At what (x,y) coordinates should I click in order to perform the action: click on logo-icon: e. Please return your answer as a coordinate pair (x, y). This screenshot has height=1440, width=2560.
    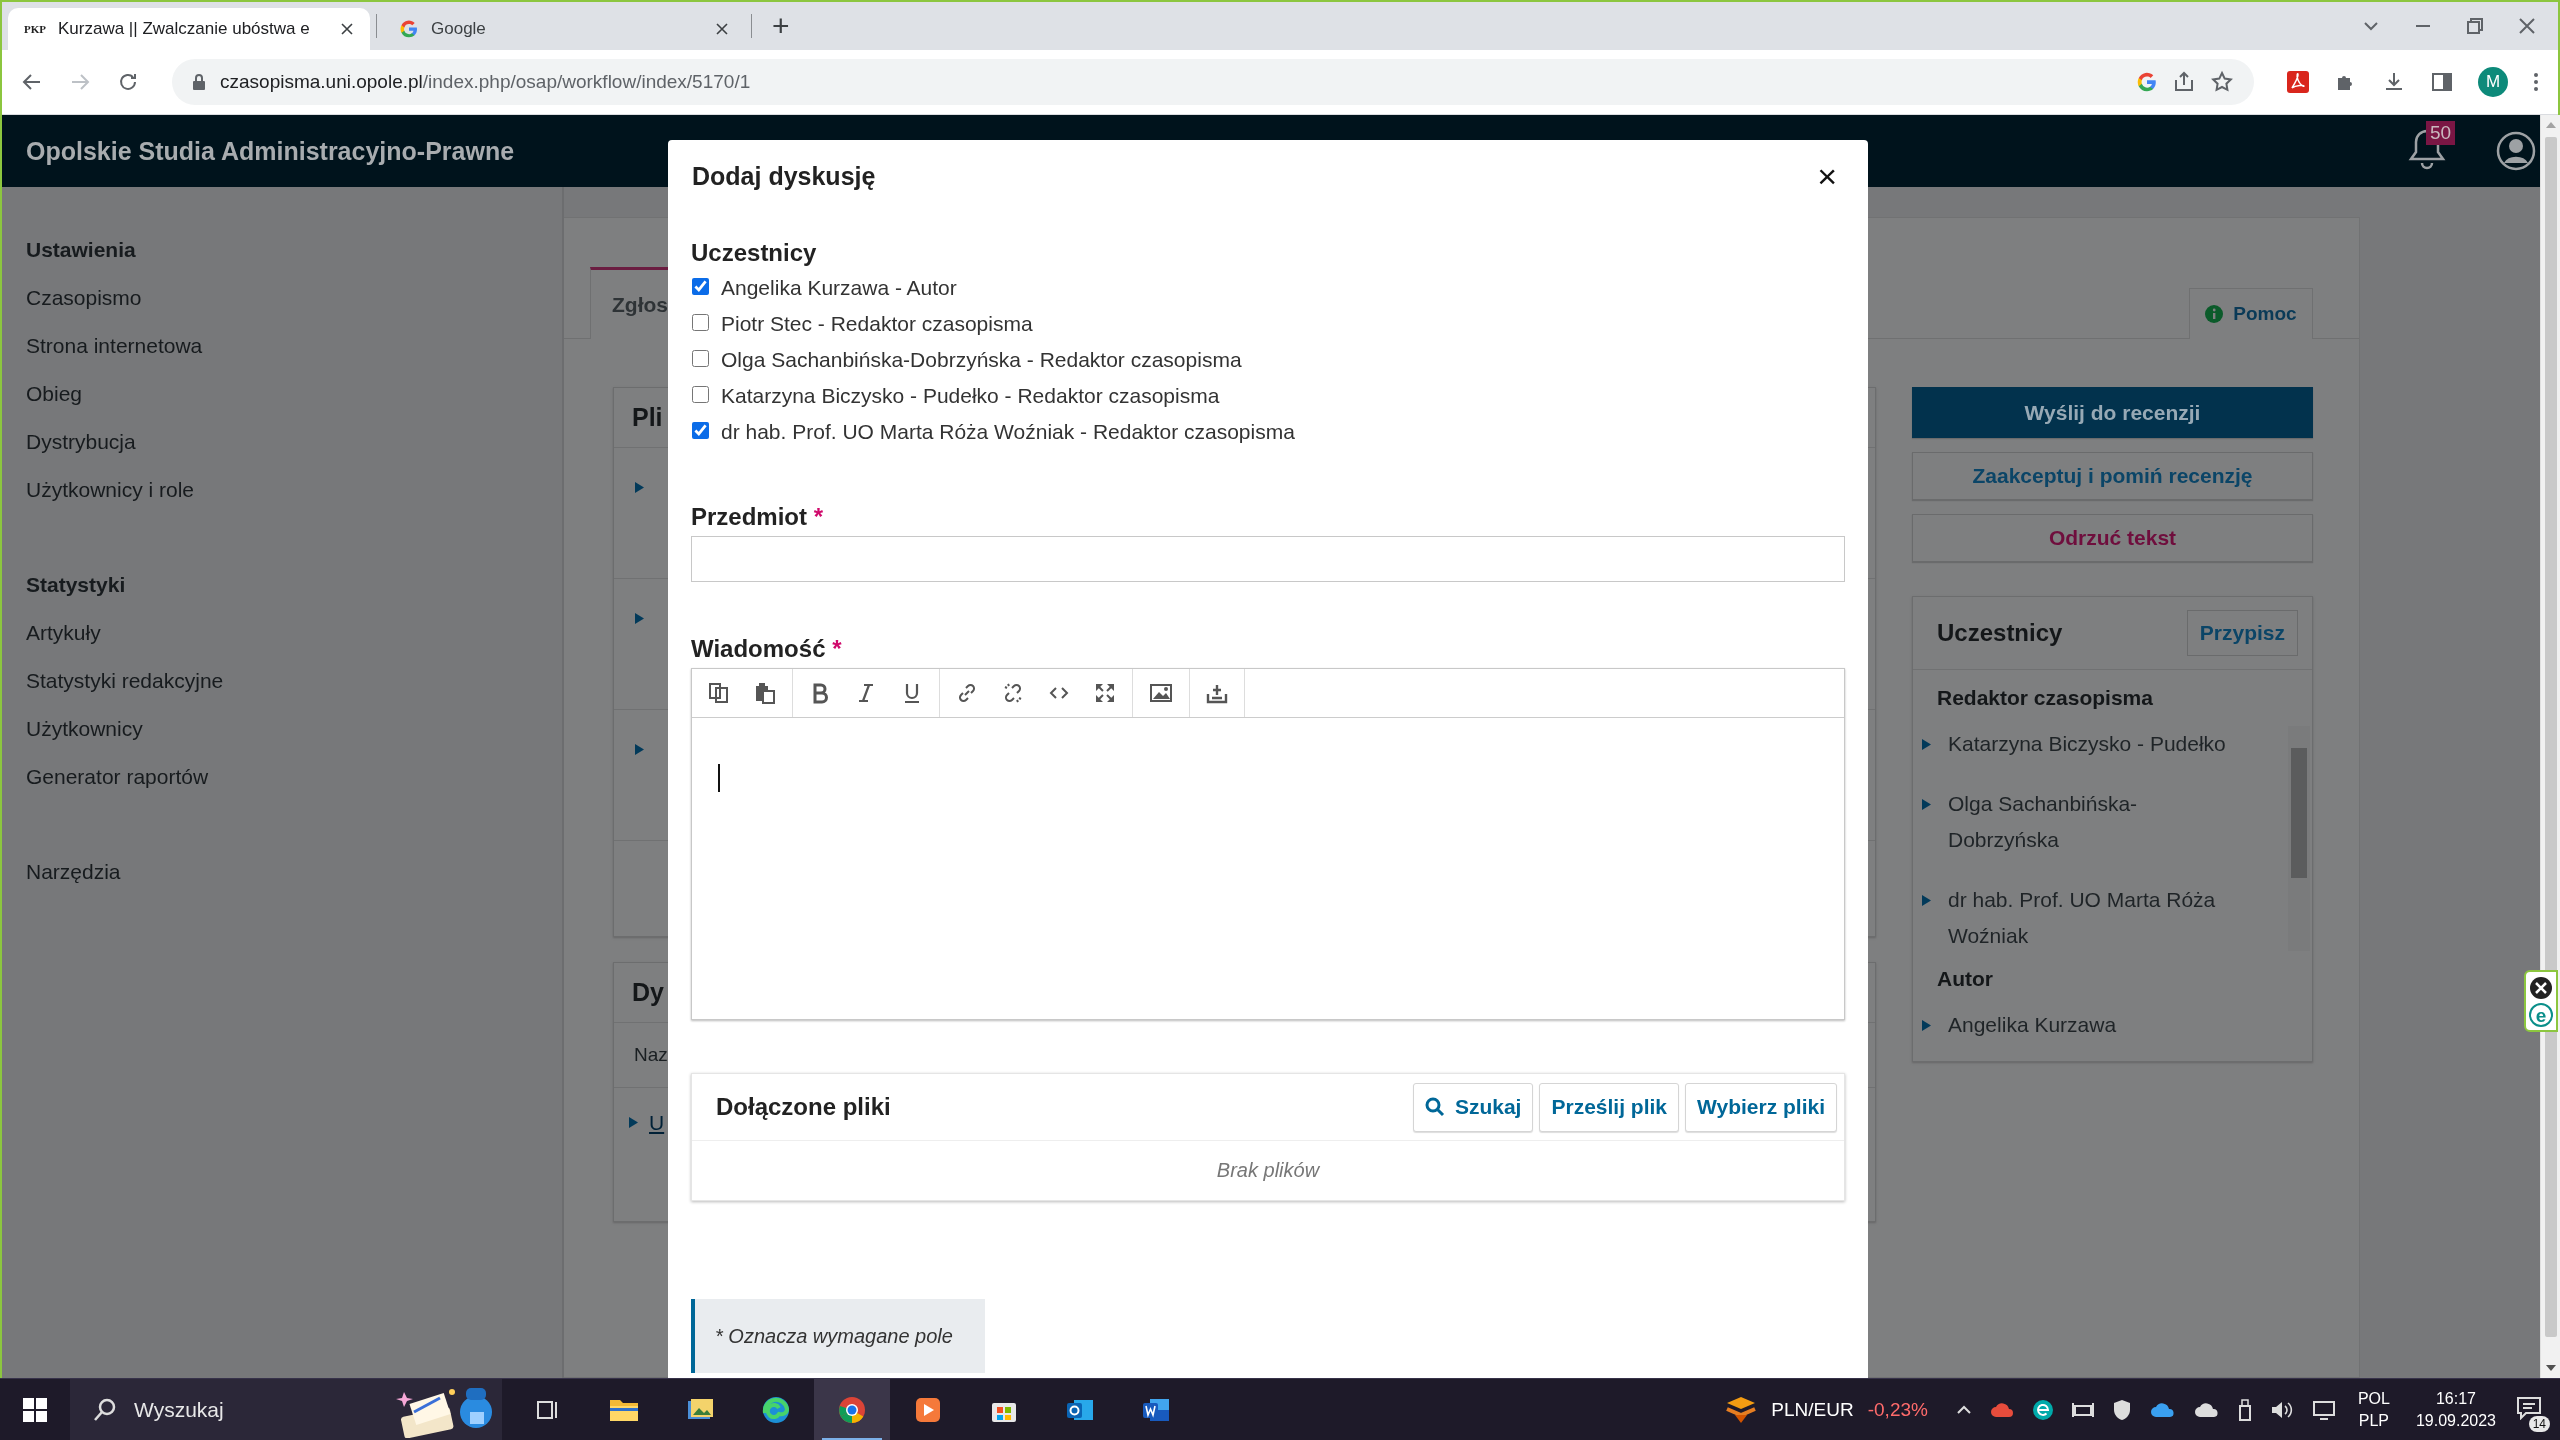
    Looking at the image, I should click on (2541, 1015).